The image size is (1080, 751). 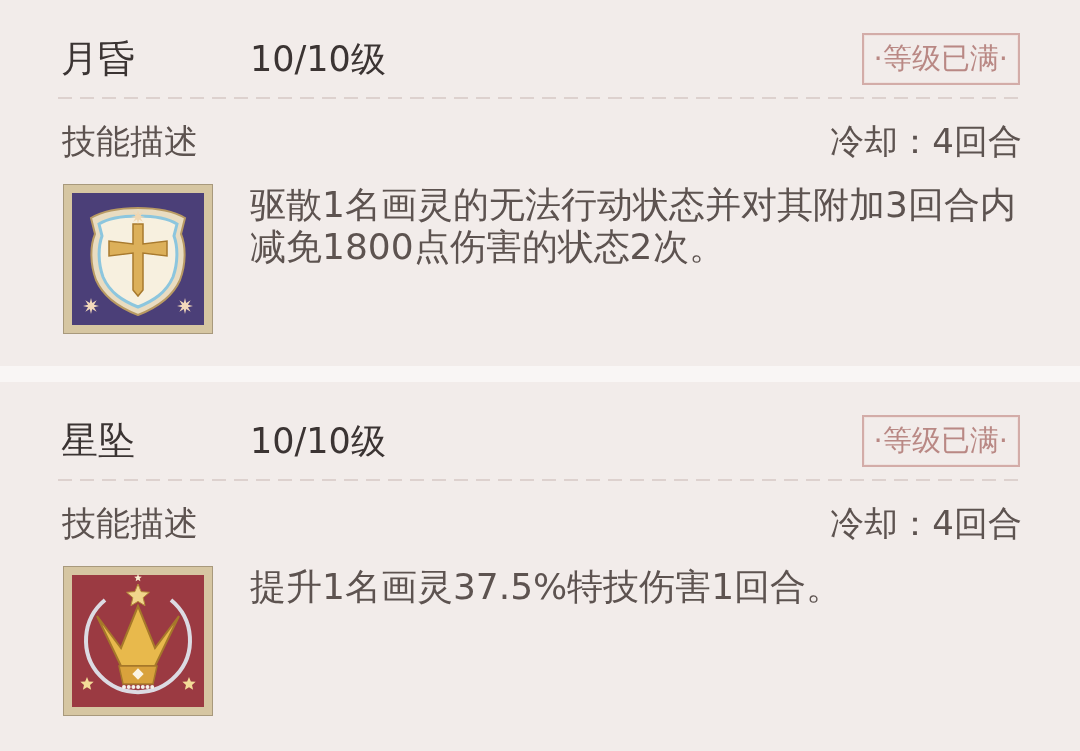 What do you see at coordinates (138, 259) in the screenshot?
I see `shield-cross-icon` at bounding box center [138, 259].